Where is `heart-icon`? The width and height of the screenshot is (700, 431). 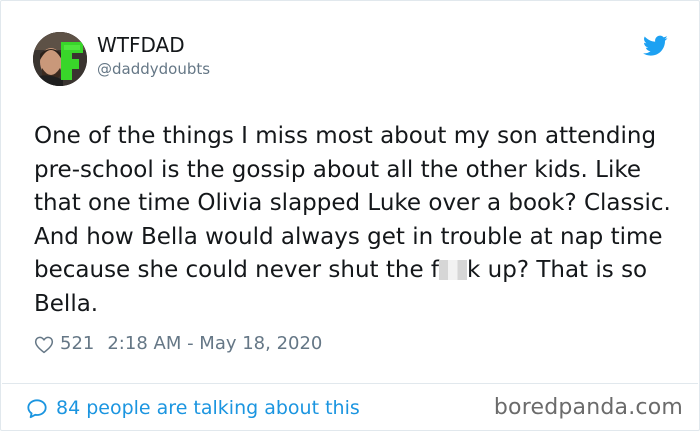
heart-icon is located at coordinates (44, 344).